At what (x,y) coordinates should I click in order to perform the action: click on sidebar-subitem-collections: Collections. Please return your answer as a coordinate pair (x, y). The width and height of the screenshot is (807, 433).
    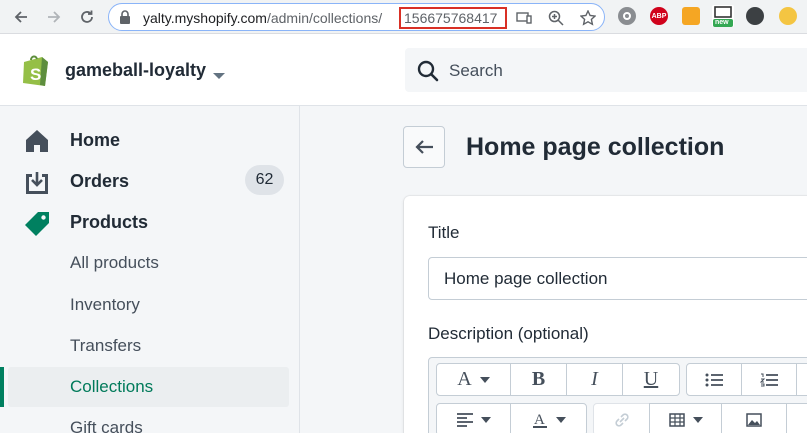
    Looking at the image, I should click on (150, 387).